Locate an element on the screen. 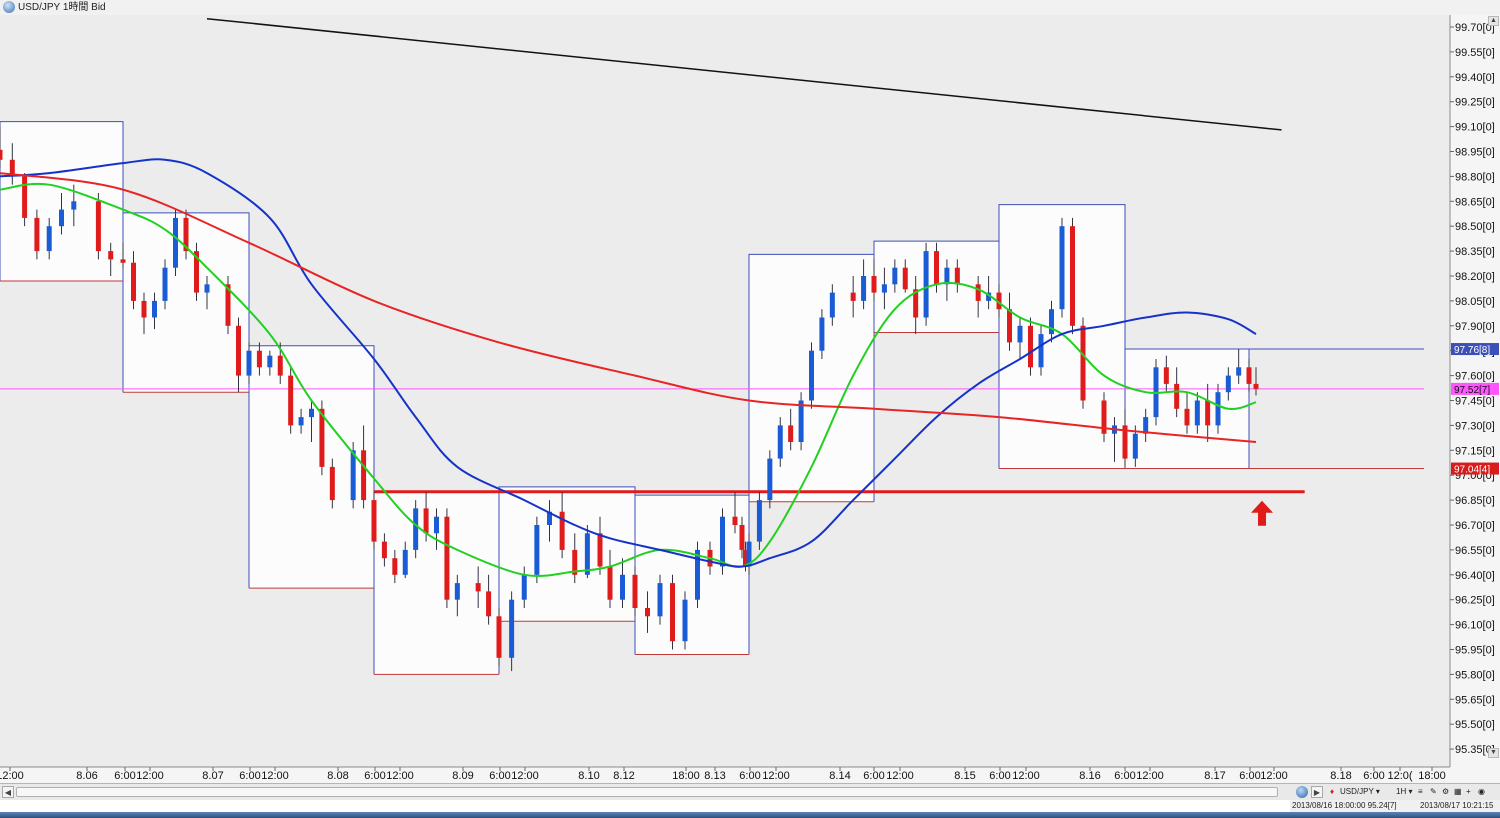 The height and width of the screenshot is (818, 1500). low-price-marker: 97.04[4] is located at coordinates (1472, 470).